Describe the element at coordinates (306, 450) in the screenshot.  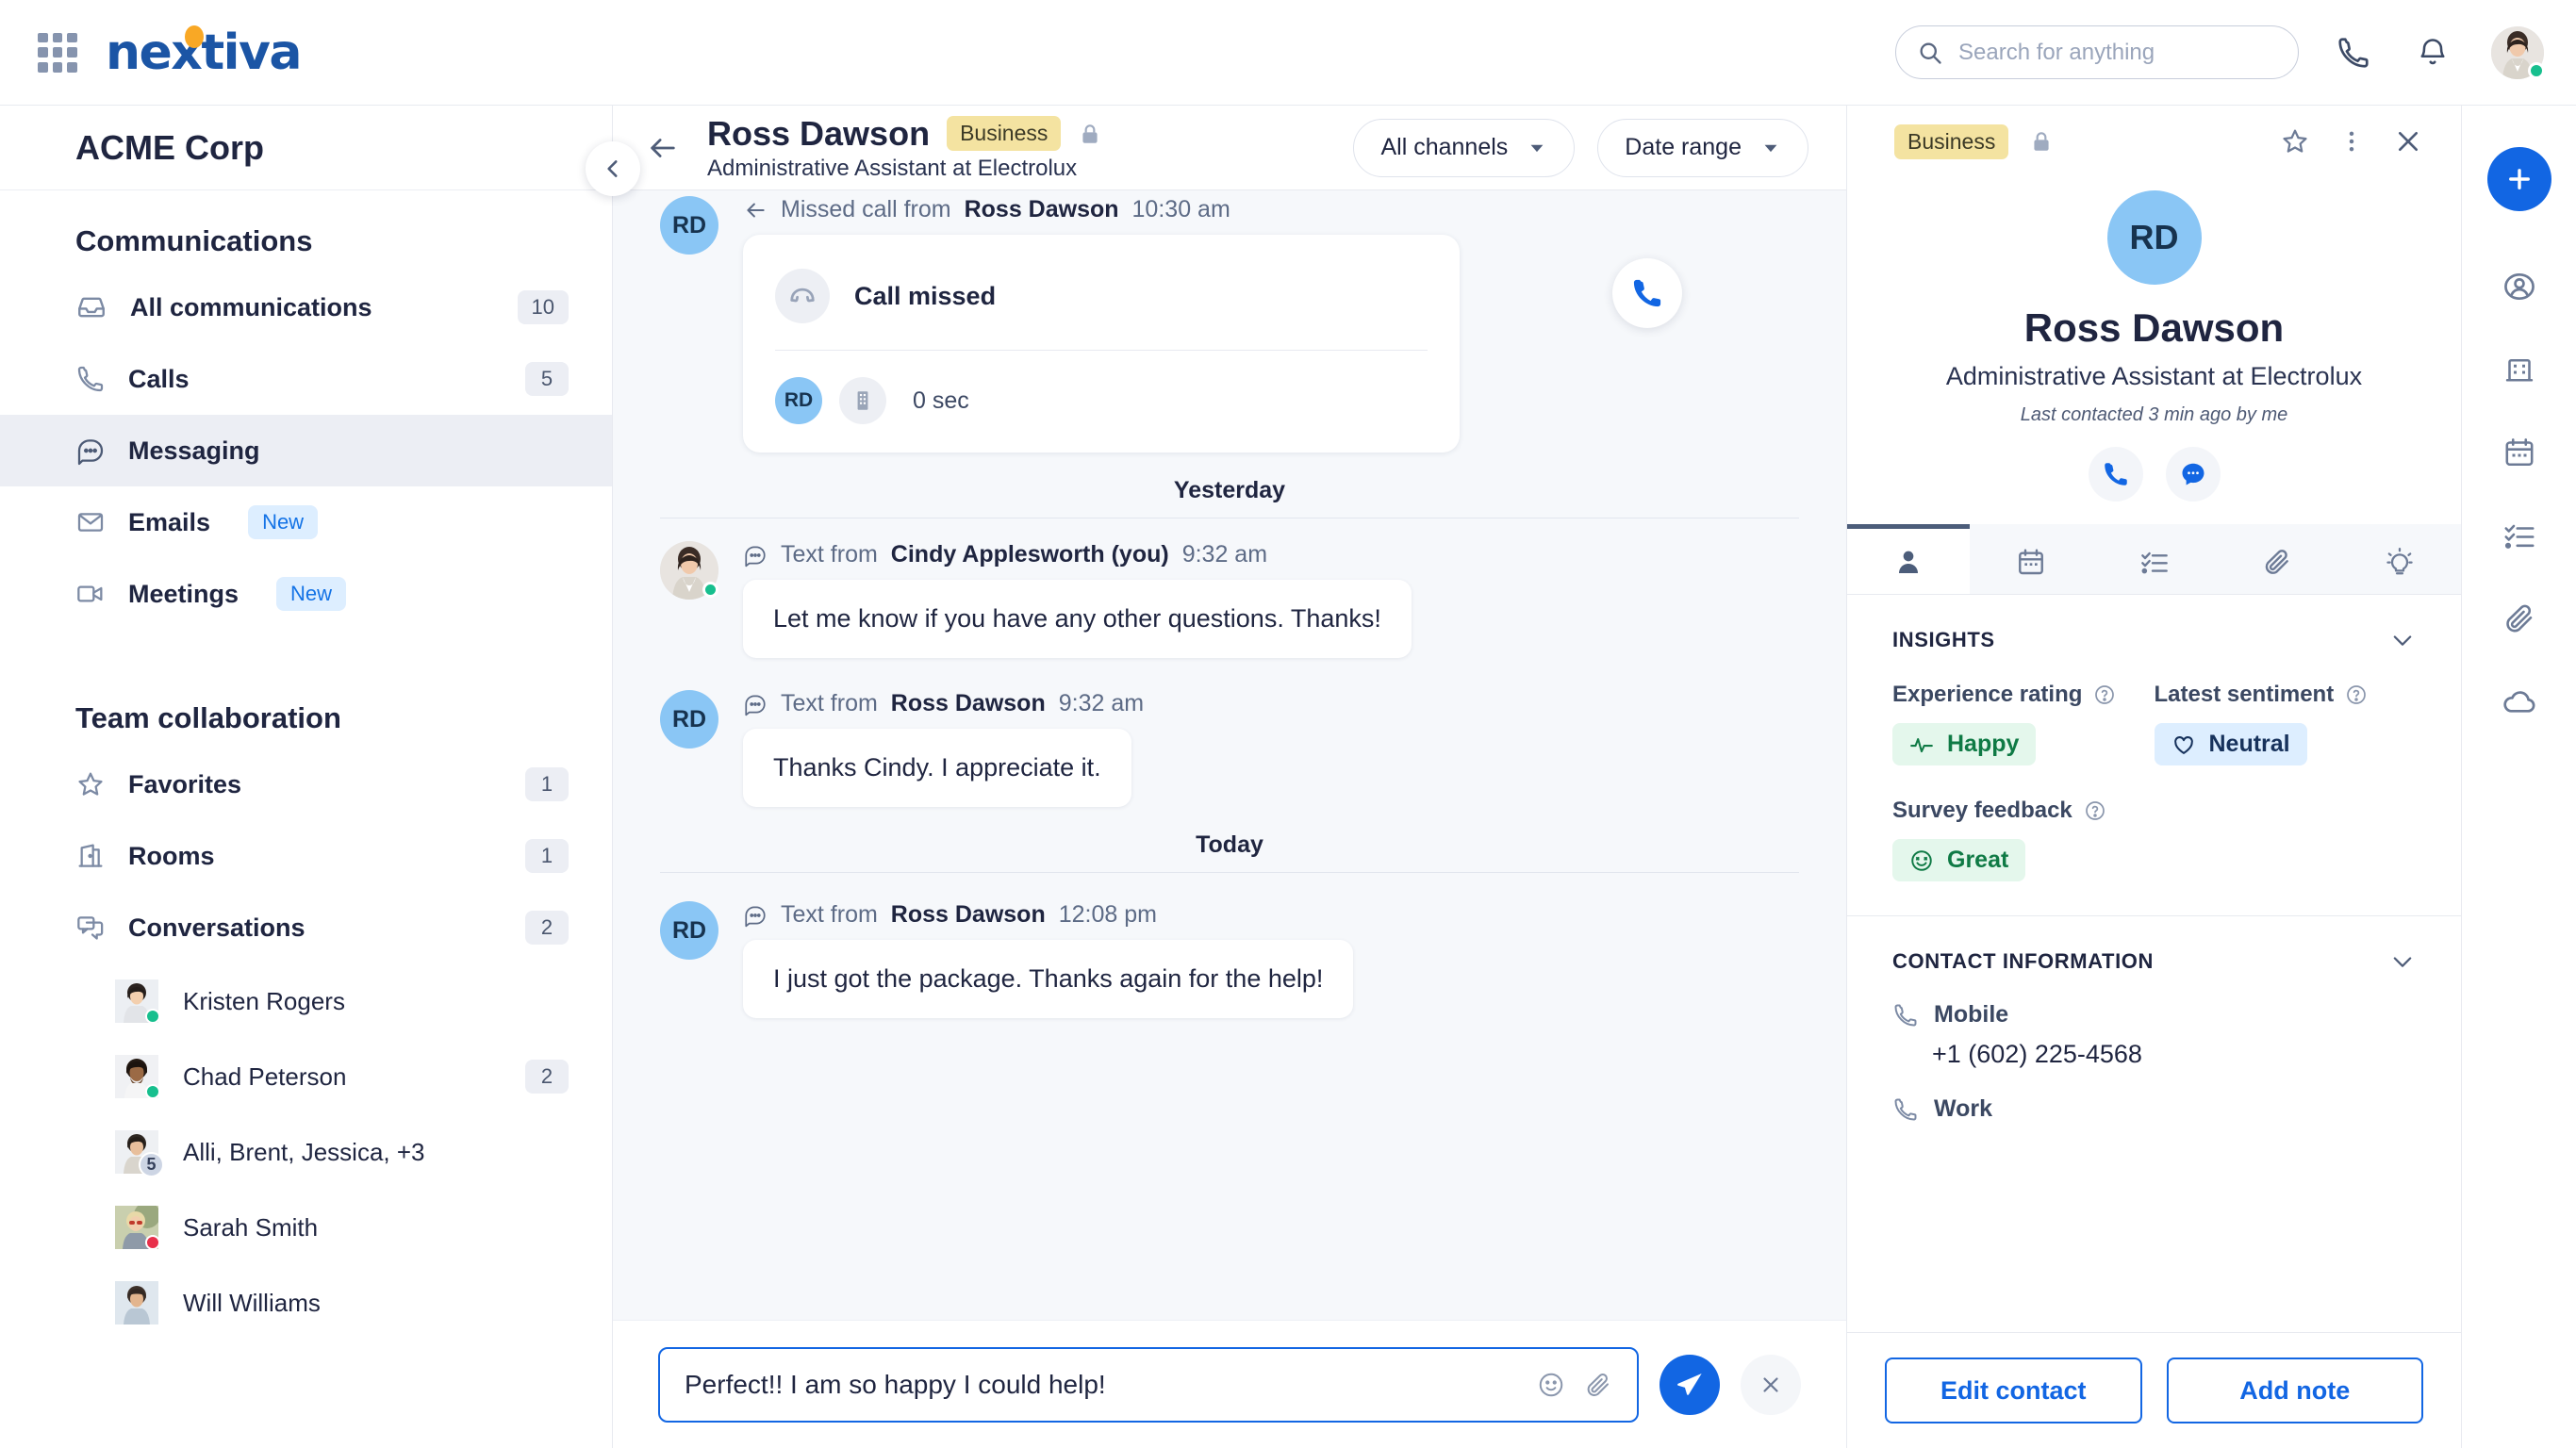
I see `sidebar-item-messaging: Messaging` at that location.